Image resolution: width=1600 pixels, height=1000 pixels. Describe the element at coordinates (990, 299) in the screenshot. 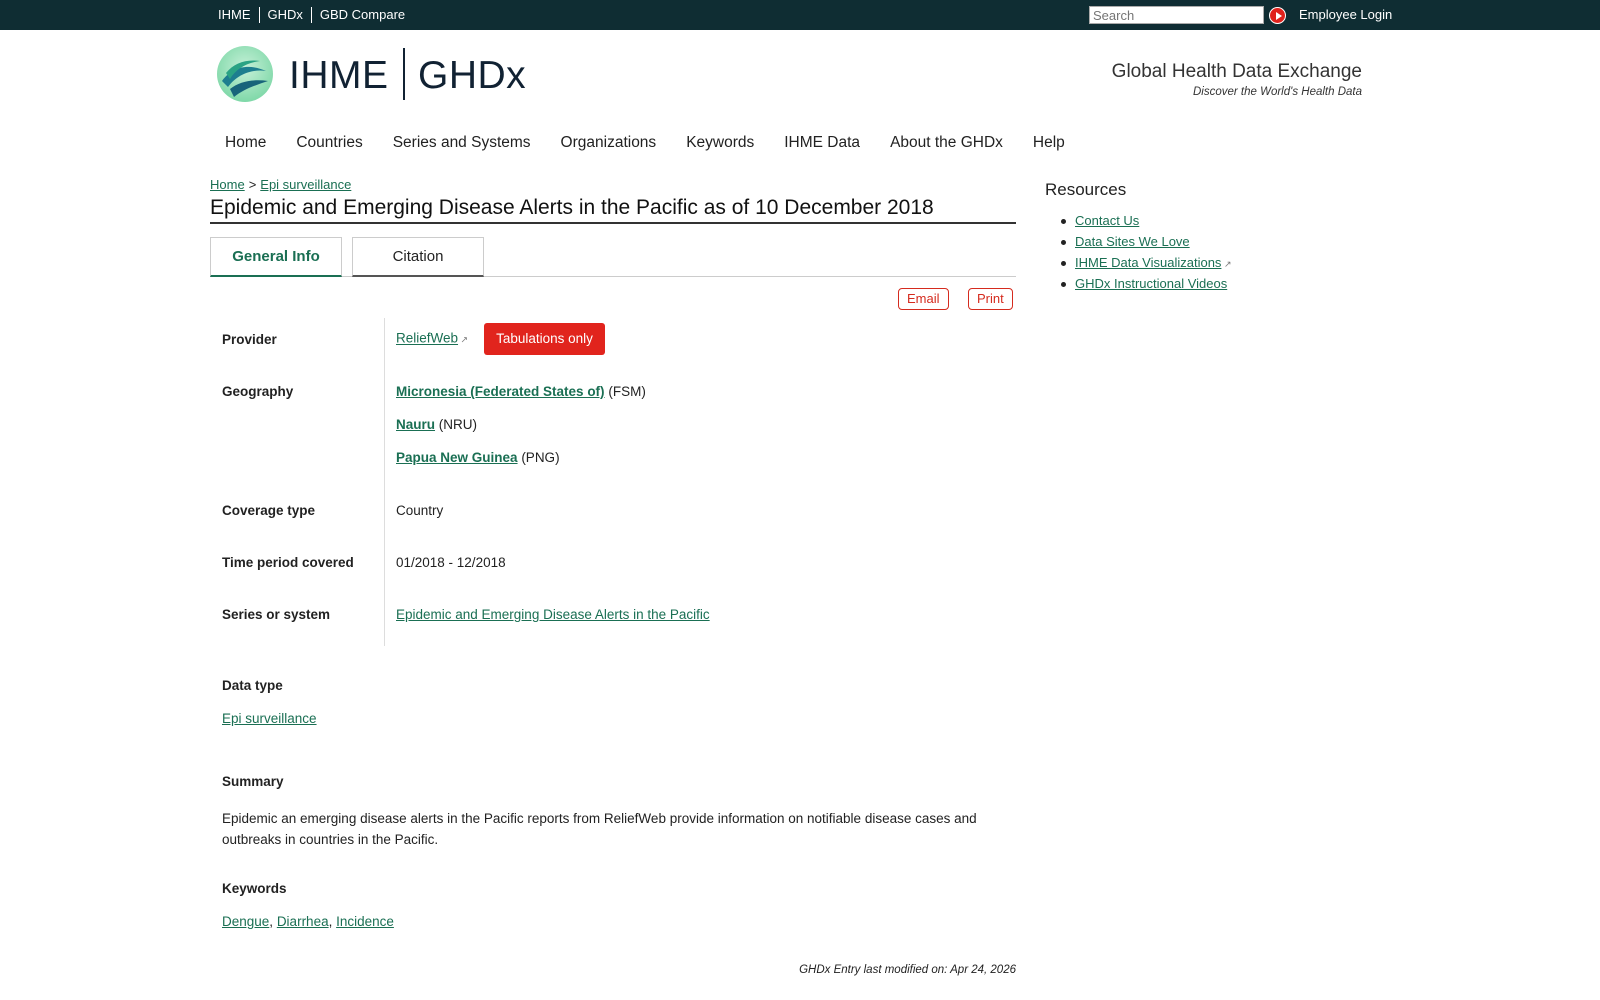

I see `print-button: Print` at that location.